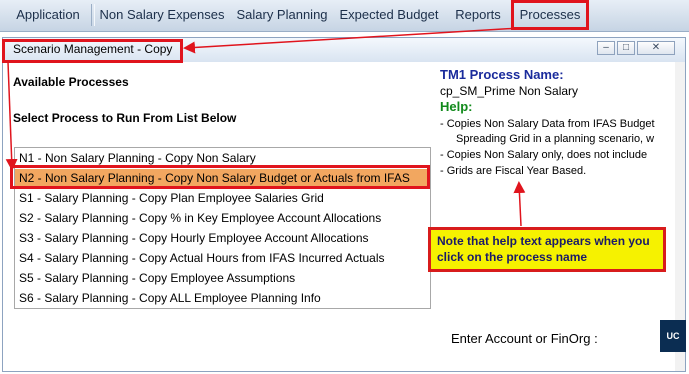 Image resolution: width=689 pixels, height=374 pixels. I want to click on maximize-button: □, so click(626, 48).